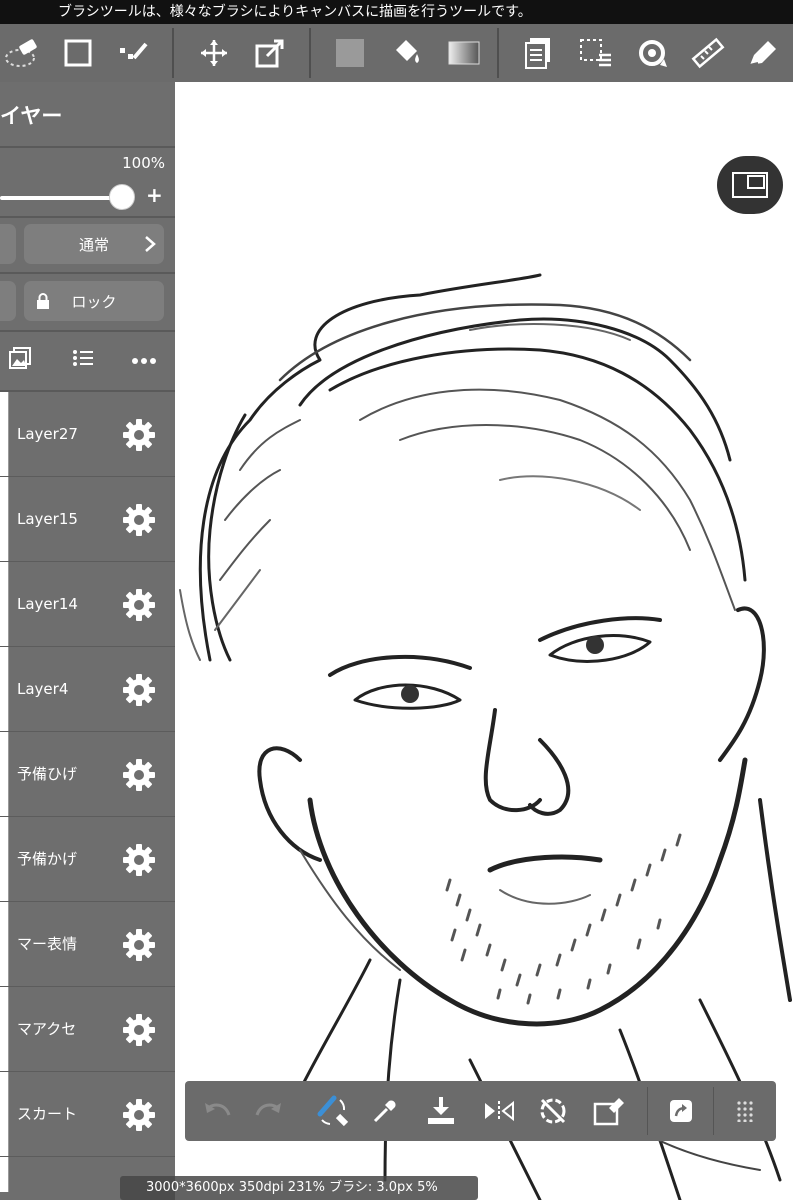 This screenshot has height=1200, width=793. I want to click on layer-name: 予備ひげ, so click(47, 774).